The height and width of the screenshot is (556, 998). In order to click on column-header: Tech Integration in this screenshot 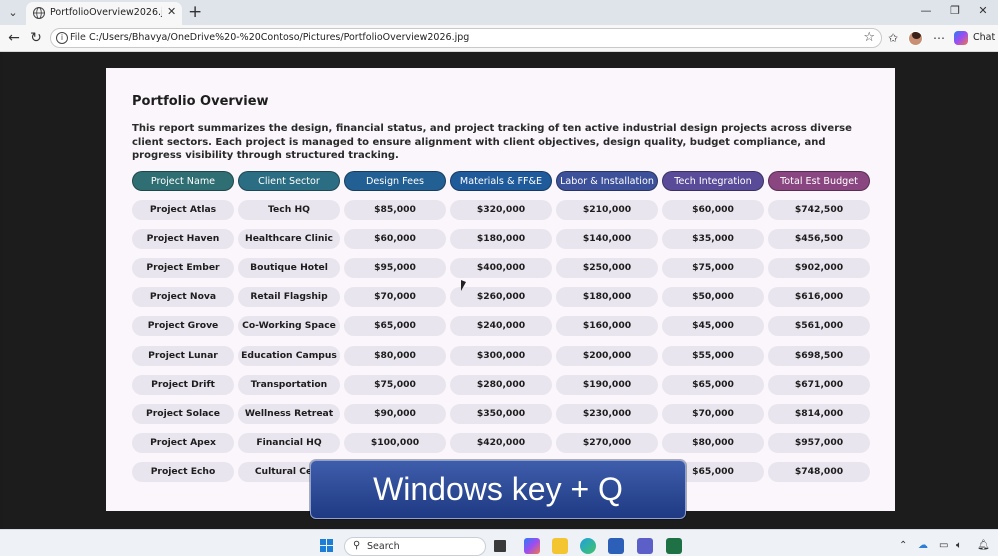, I will do `click(713, 181)`.